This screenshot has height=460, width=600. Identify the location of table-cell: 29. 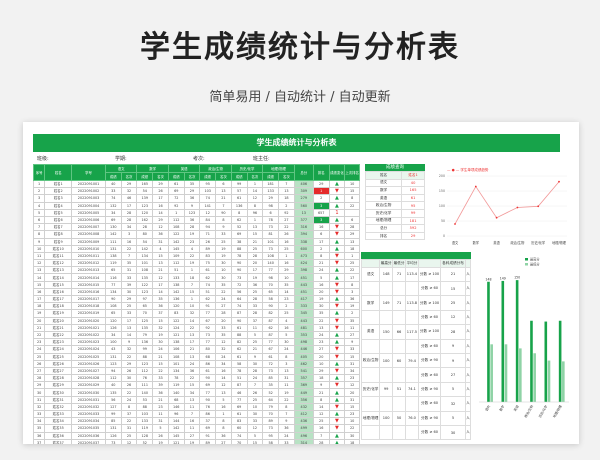
(270, 198).